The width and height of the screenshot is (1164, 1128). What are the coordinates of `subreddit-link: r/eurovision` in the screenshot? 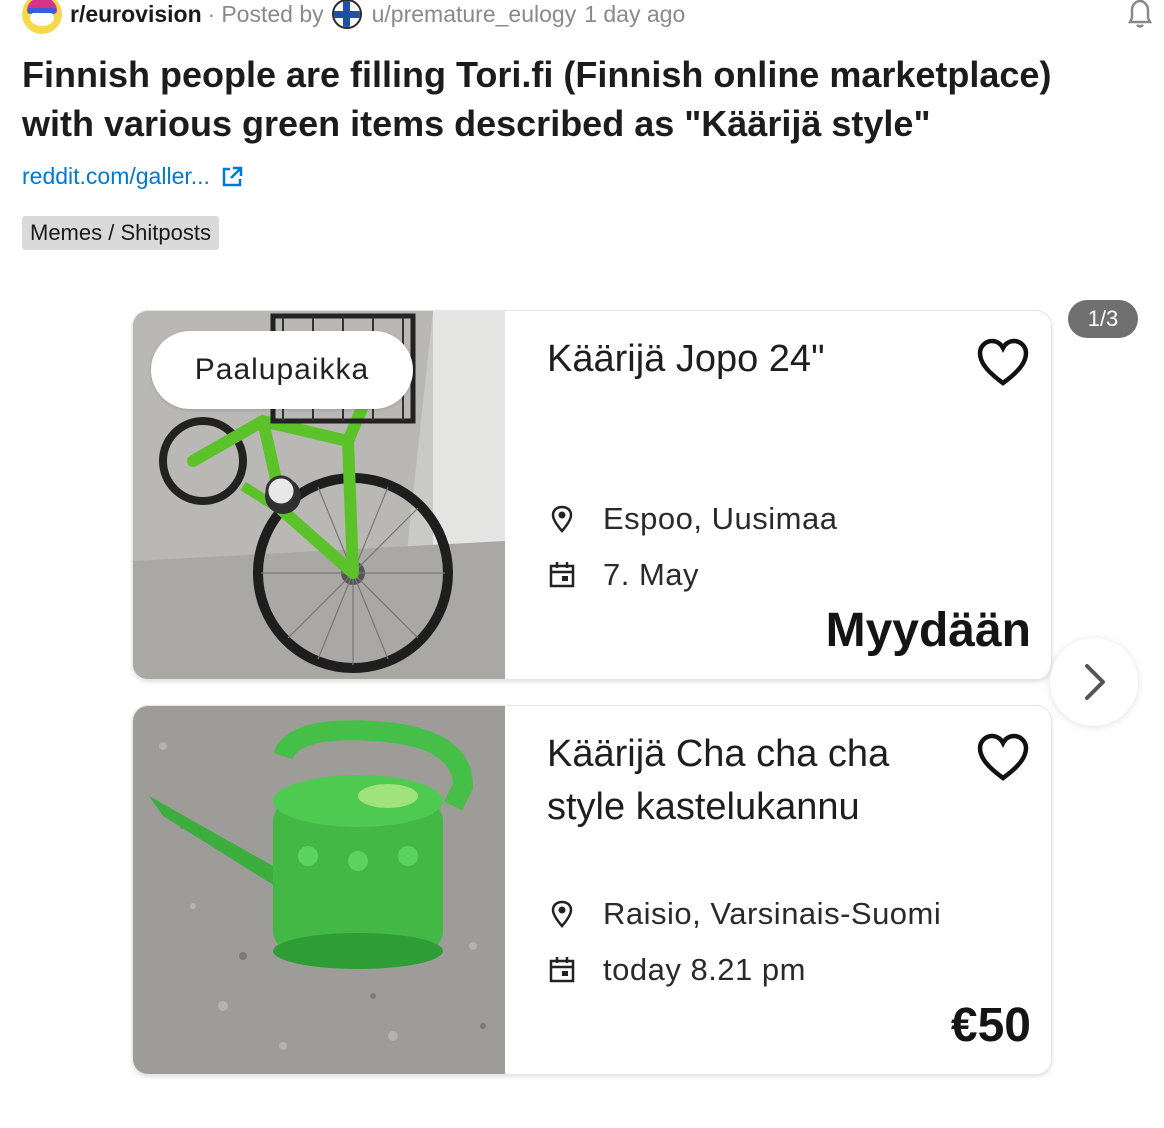 It's located at (136, 14).